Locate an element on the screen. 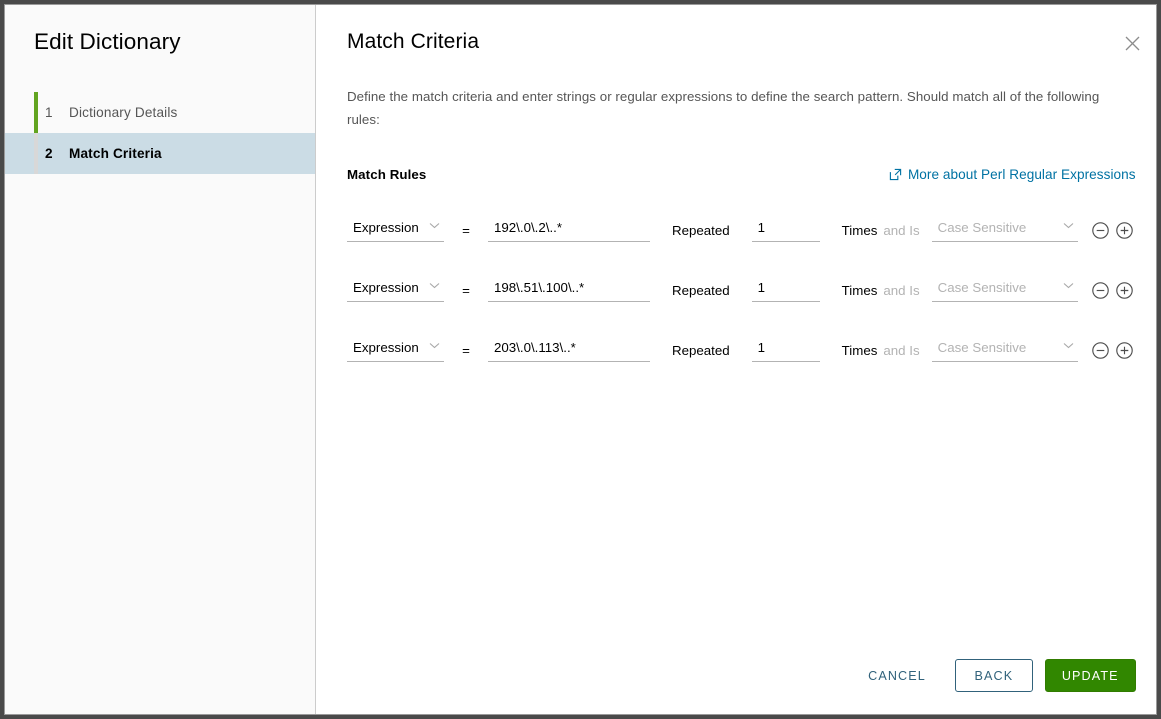  step-number-2: 2 is located at coordinates (49, 153).